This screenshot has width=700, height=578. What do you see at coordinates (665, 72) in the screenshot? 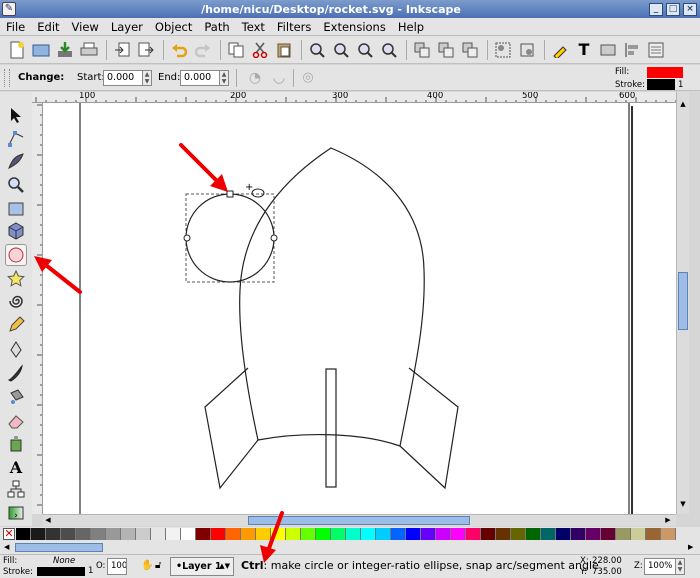
I see `fill-swatch` at bounding box center [665, 72].